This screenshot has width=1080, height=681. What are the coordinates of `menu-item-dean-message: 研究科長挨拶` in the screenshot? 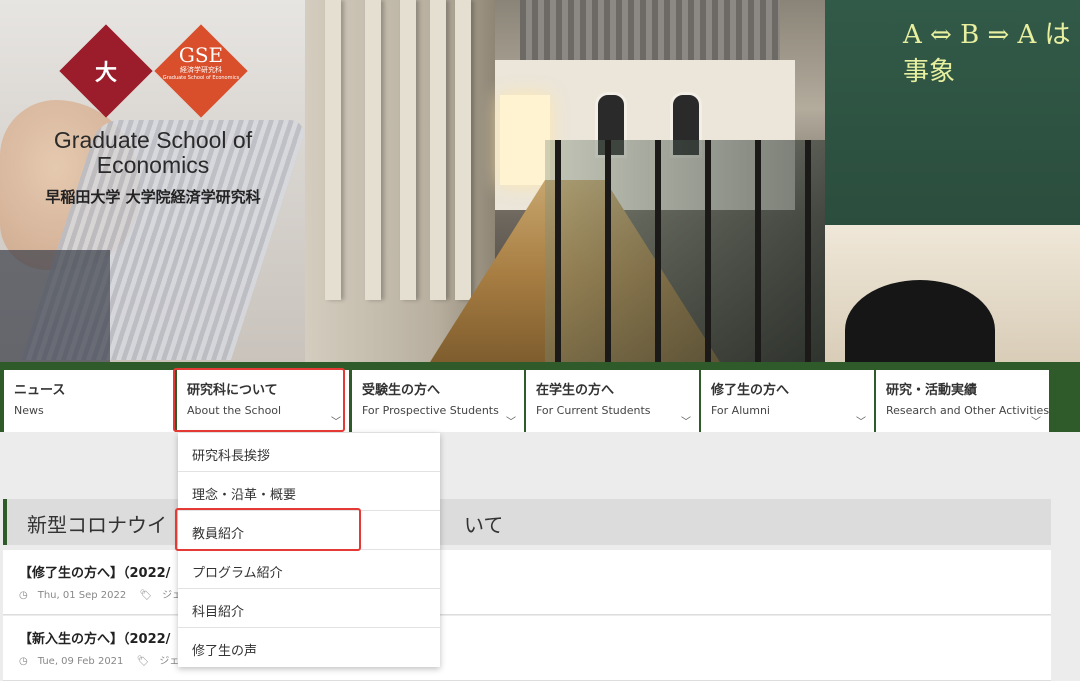 It's located at (309, 452).